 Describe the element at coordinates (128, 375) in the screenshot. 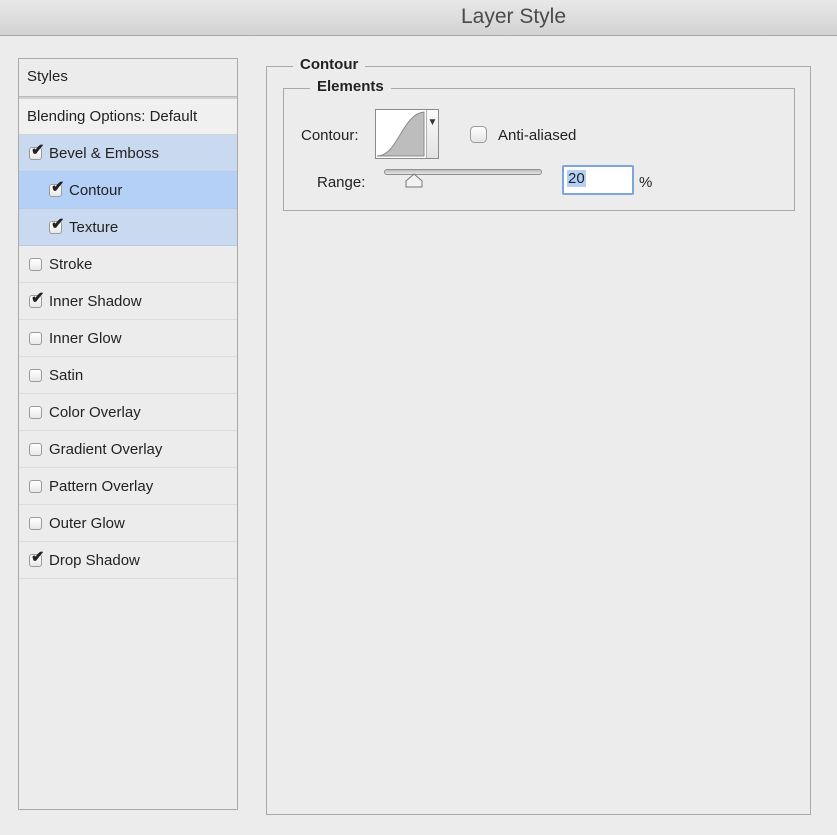

I see `sidebar-item-satin: Satin` at that location.